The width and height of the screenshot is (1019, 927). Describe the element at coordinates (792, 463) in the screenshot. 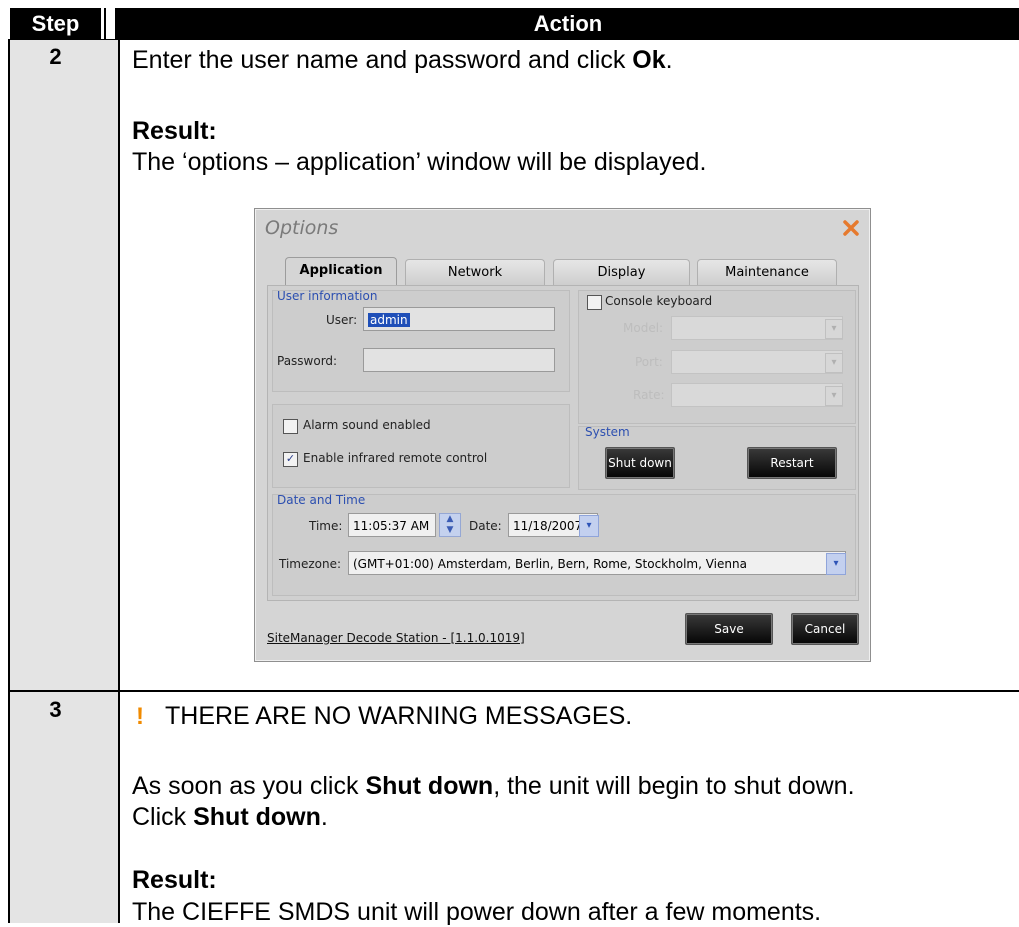

I see `restart-button: Restart` at that location.